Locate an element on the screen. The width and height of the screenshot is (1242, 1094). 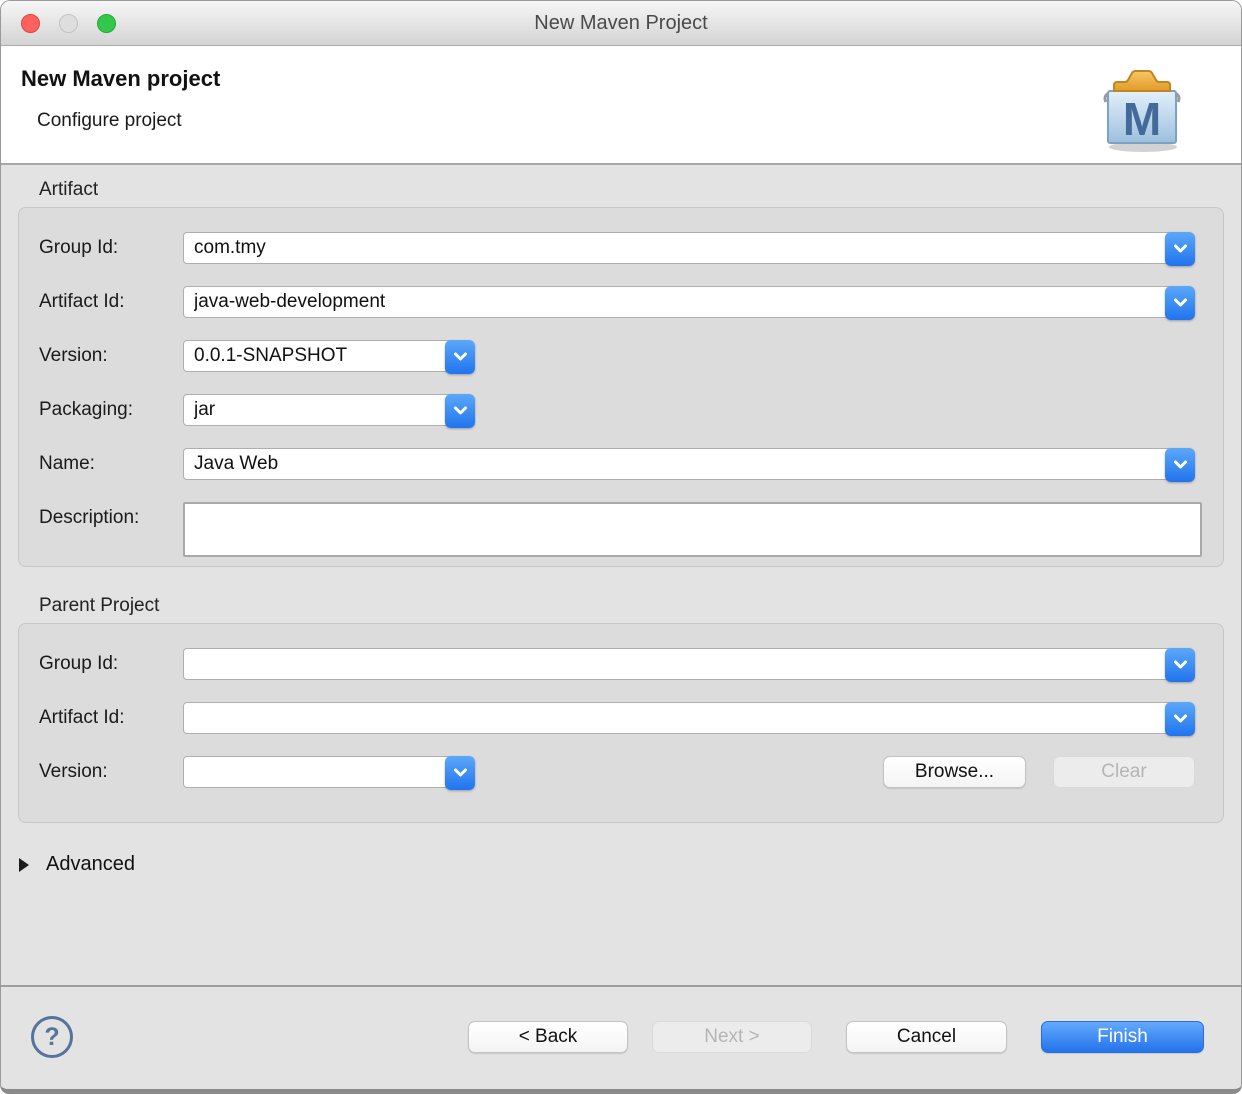
finish-button: Finish is located at coordinates (1122, 1037).